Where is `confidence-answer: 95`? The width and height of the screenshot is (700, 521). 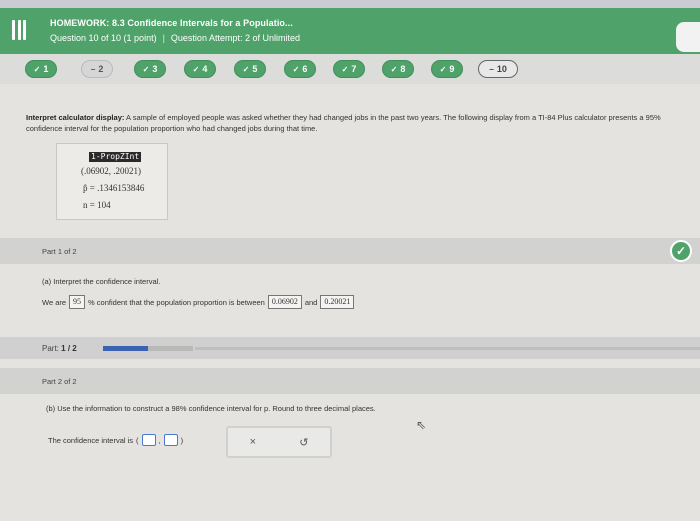 confidence-answer: 95 is located at coordinates (77, 302).